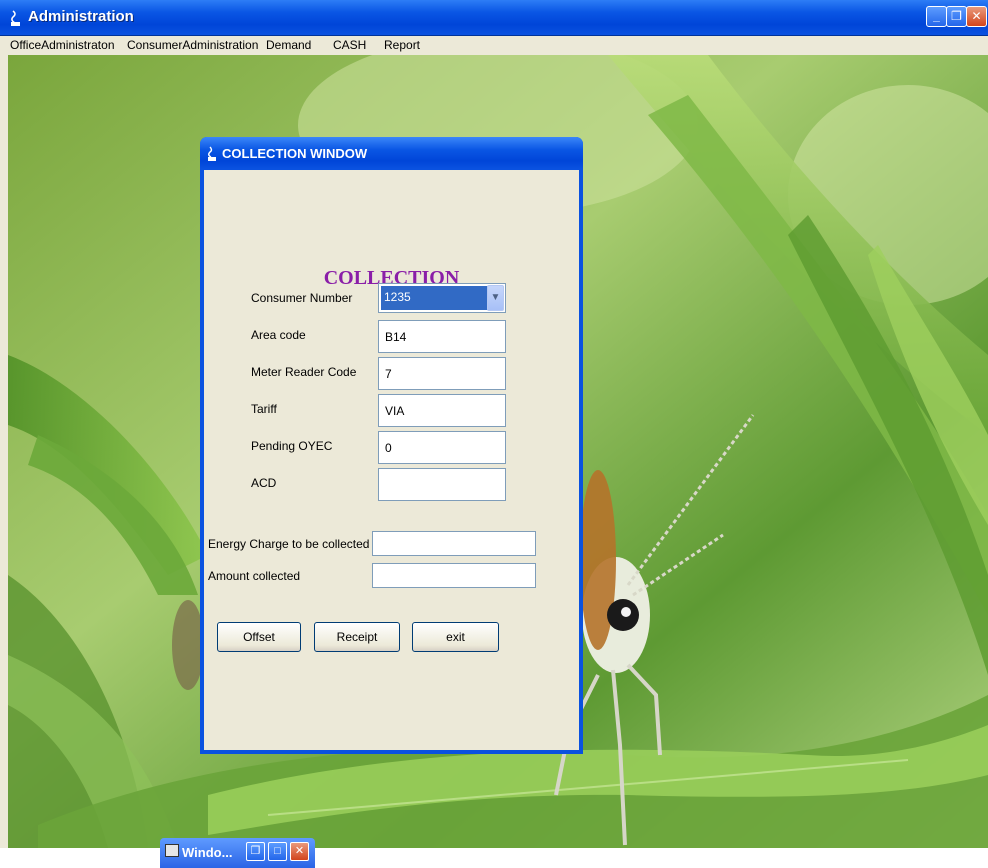  What do you see at coordinates (454, 543) in the screenshot?
I see `energy-charge-field` at bounding box center [454, 543].